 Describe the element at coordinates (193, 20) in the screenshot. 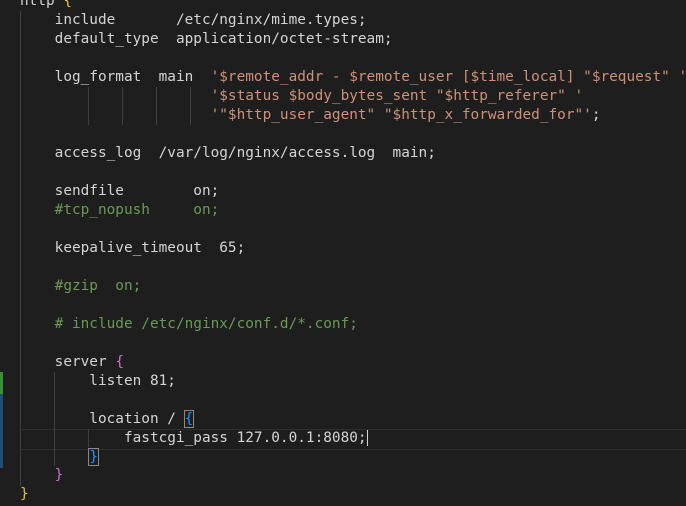

I see `code-line-include: include /etc/nginx/mime.types;` at that location.